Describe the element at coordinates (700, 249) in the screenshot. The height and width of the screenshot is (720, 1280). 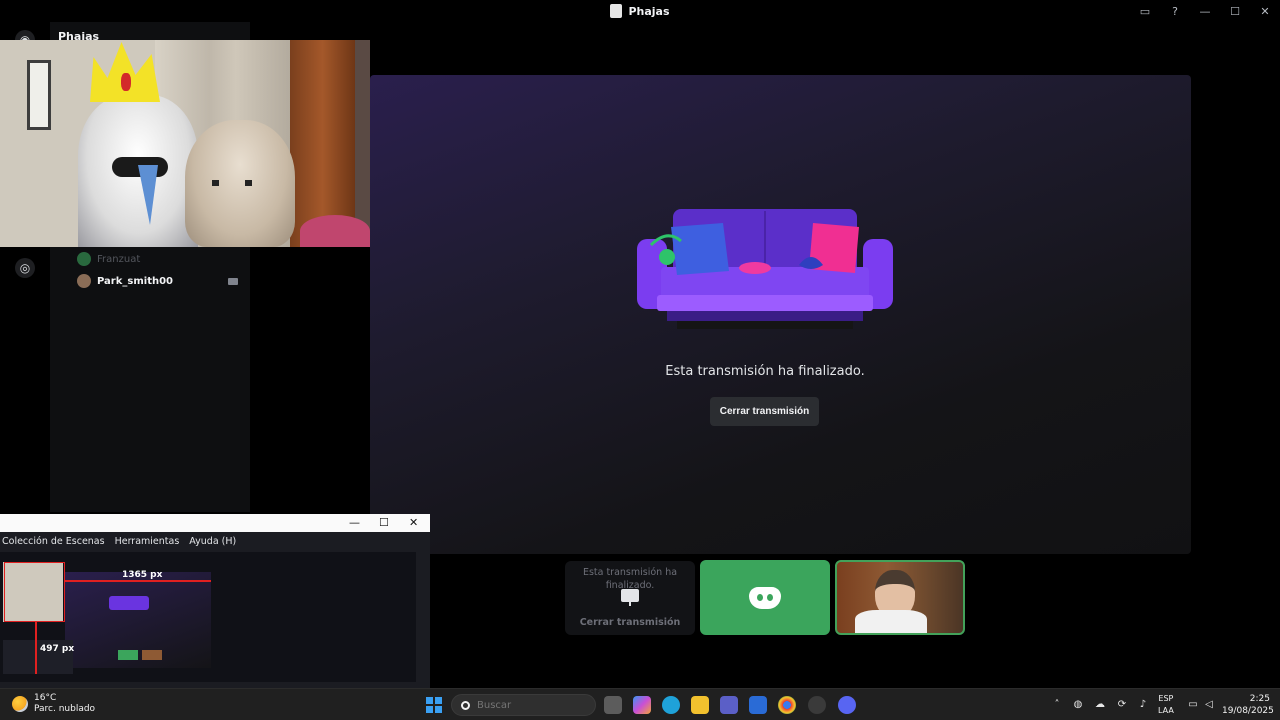
I see `couch-pillow-blue` at that location.